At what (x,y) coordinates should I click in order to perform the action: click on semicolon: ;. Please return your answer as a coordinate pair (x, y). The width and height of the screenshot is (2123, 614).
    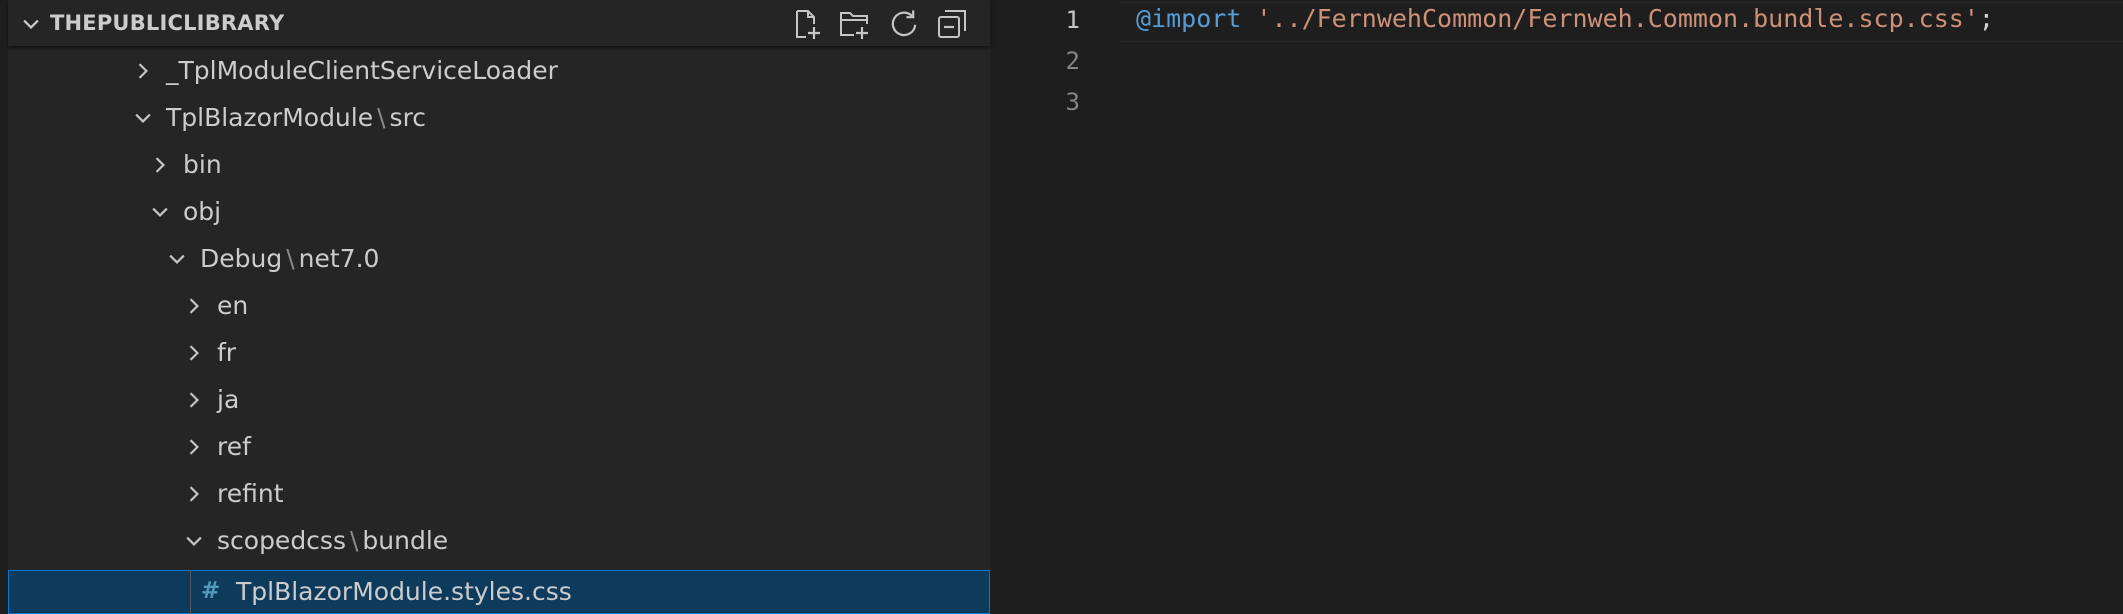
    Looking at the image, I should click on (1986, 18).